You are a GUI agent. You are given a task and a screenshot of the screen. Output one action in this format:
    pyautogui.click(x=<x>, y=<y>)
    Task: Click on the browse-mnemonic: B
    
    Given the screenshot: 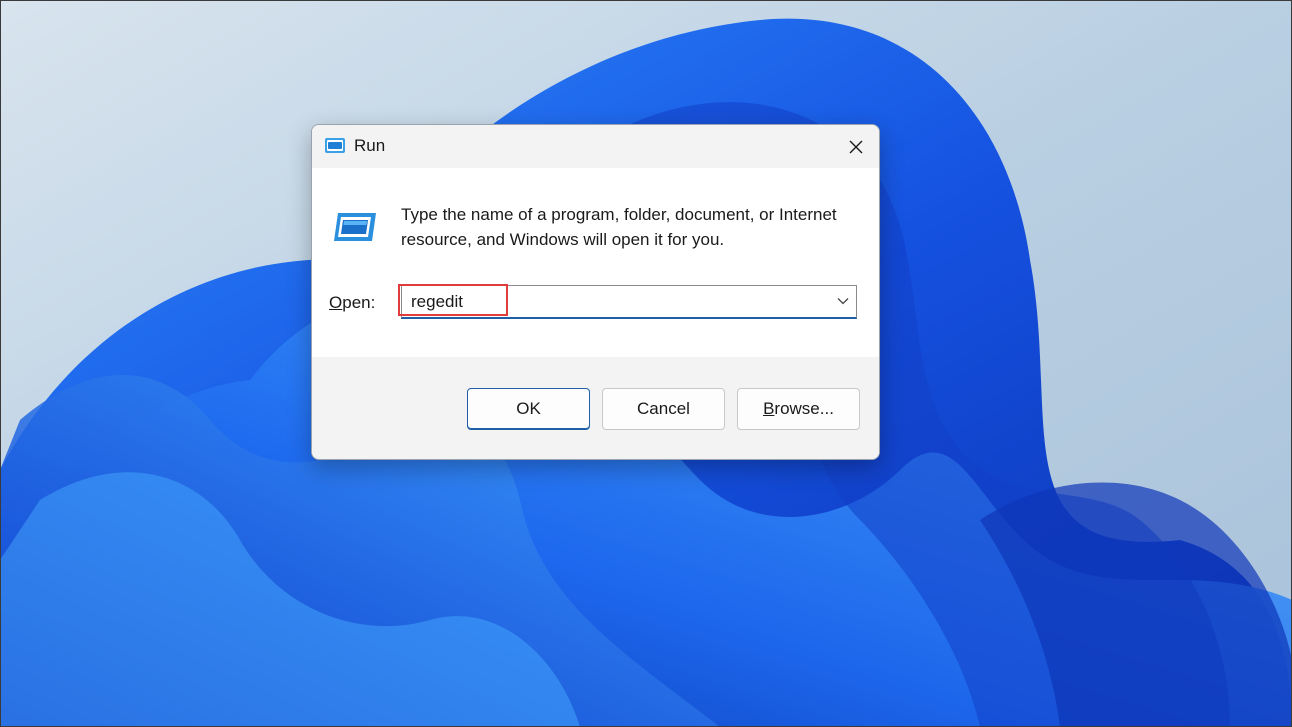 What is the action you would take?
    pyautogui.click(x=769, y=408)
    